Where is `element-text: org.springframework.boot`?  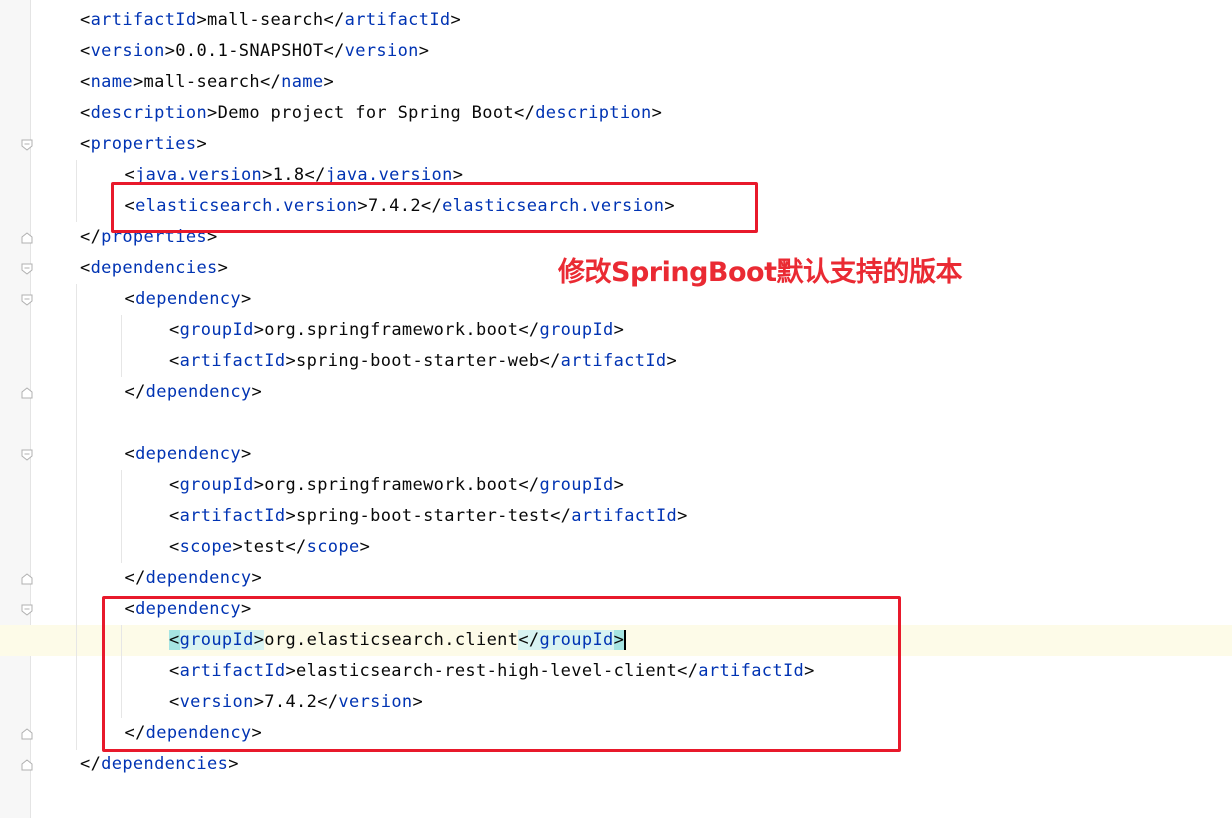
element-text: org.springframework.boot is located at coordinates (391, 330).